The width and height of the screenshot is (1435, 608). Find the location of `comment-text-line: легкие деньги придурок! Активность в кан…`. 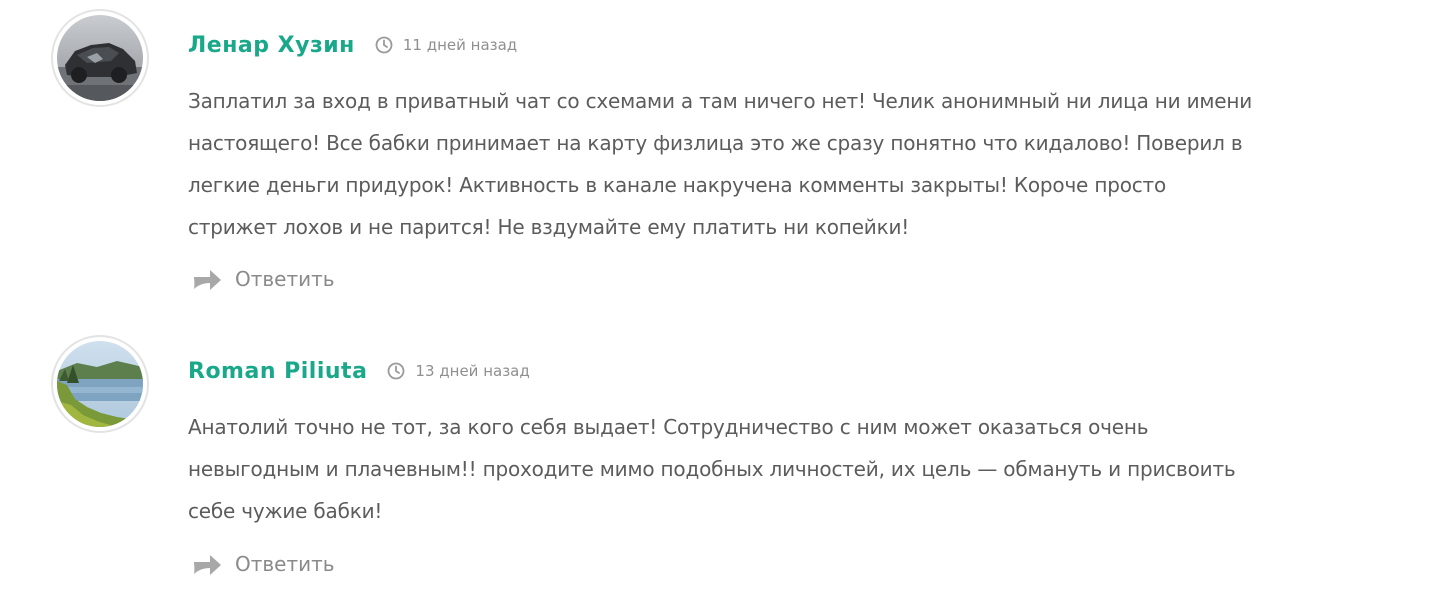

comment-text-line: легкие деньги придурок! Активность в кан… is located at coordinates (677, 185).